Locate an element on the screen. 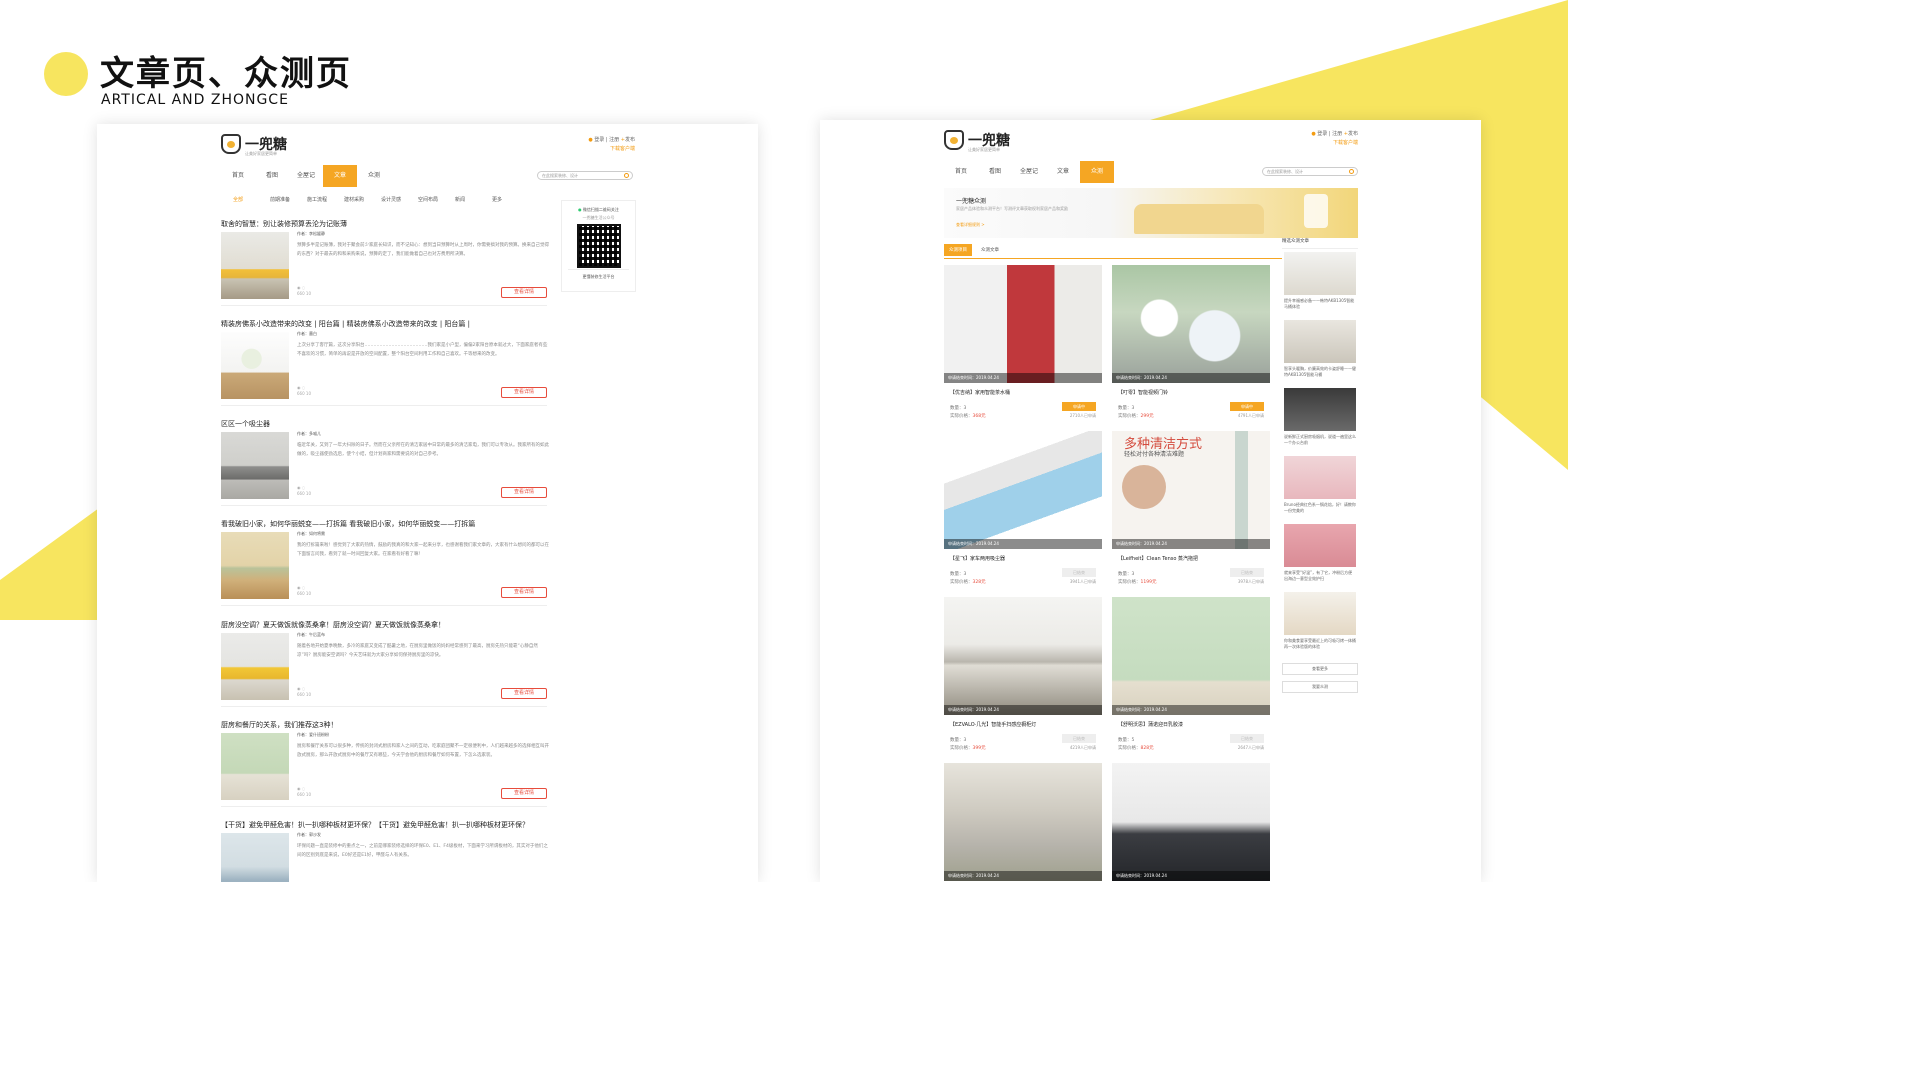  sidebar-article: 提升幸福感必备——韩特AKB1305智能马桶体验 is located at coordinates (1320, 284).